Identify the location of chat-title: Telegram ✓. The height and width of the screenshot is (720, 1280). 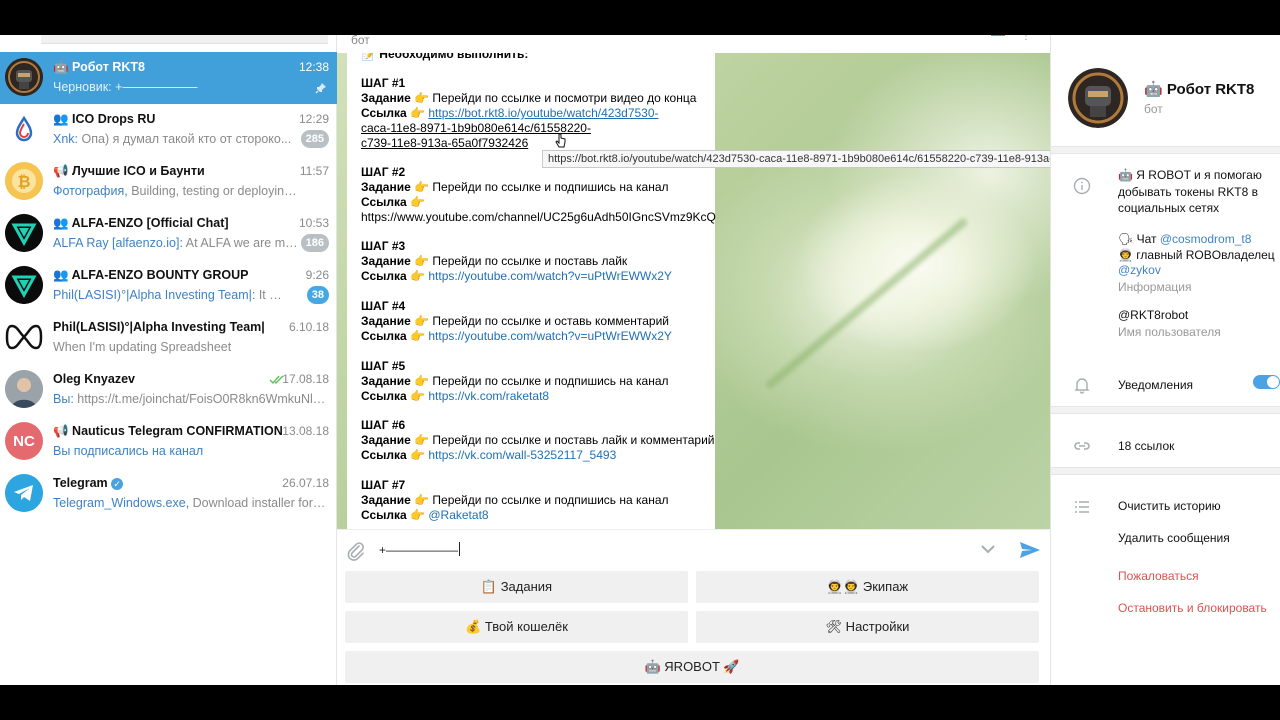
(88, 483).